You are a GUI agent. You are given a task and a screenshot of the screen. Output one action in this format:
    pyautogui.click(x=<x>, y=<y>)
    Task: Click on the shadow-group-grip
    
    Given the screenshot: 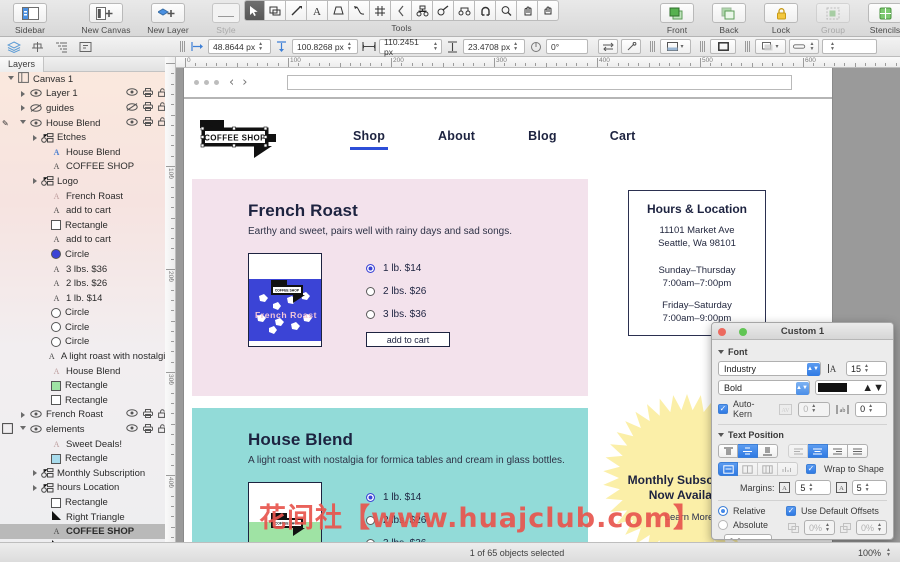 What is the action you would take?
    pyautogui.click(x=702, y=46)
    